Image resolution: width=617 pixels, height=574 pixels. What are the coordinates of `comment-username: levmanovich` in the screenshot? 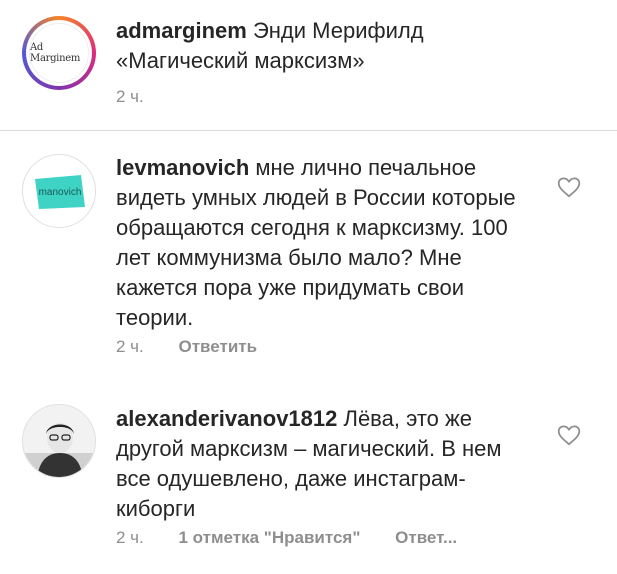 It's located at (182, 167).